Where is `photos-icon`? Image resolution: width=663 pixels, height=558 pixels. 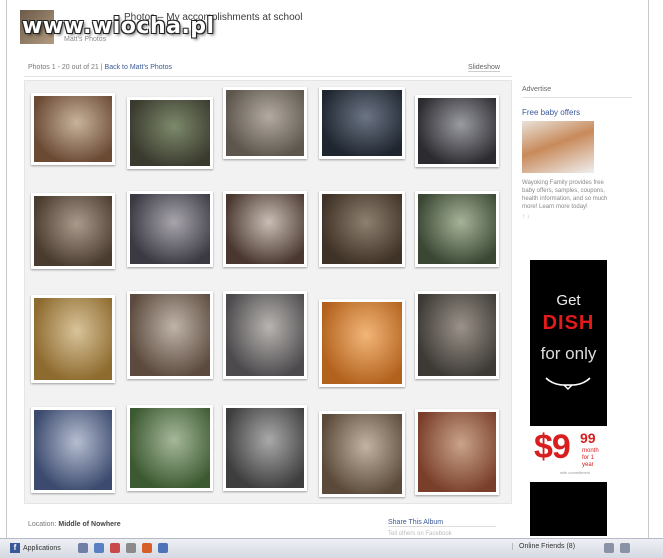
photos-icon is located at coordinates (83, 548).